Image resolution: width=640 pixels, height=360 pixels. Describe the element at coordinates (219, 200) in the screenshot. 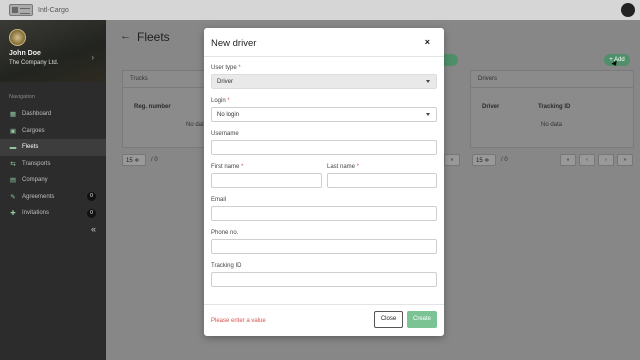

I see `email-label: Email` at that location.